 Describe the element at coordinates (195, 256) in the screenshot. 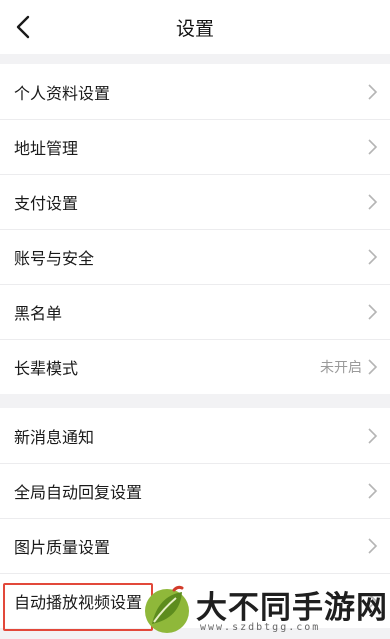

I see `settings-row-account-security: 账号与安全` at that location.